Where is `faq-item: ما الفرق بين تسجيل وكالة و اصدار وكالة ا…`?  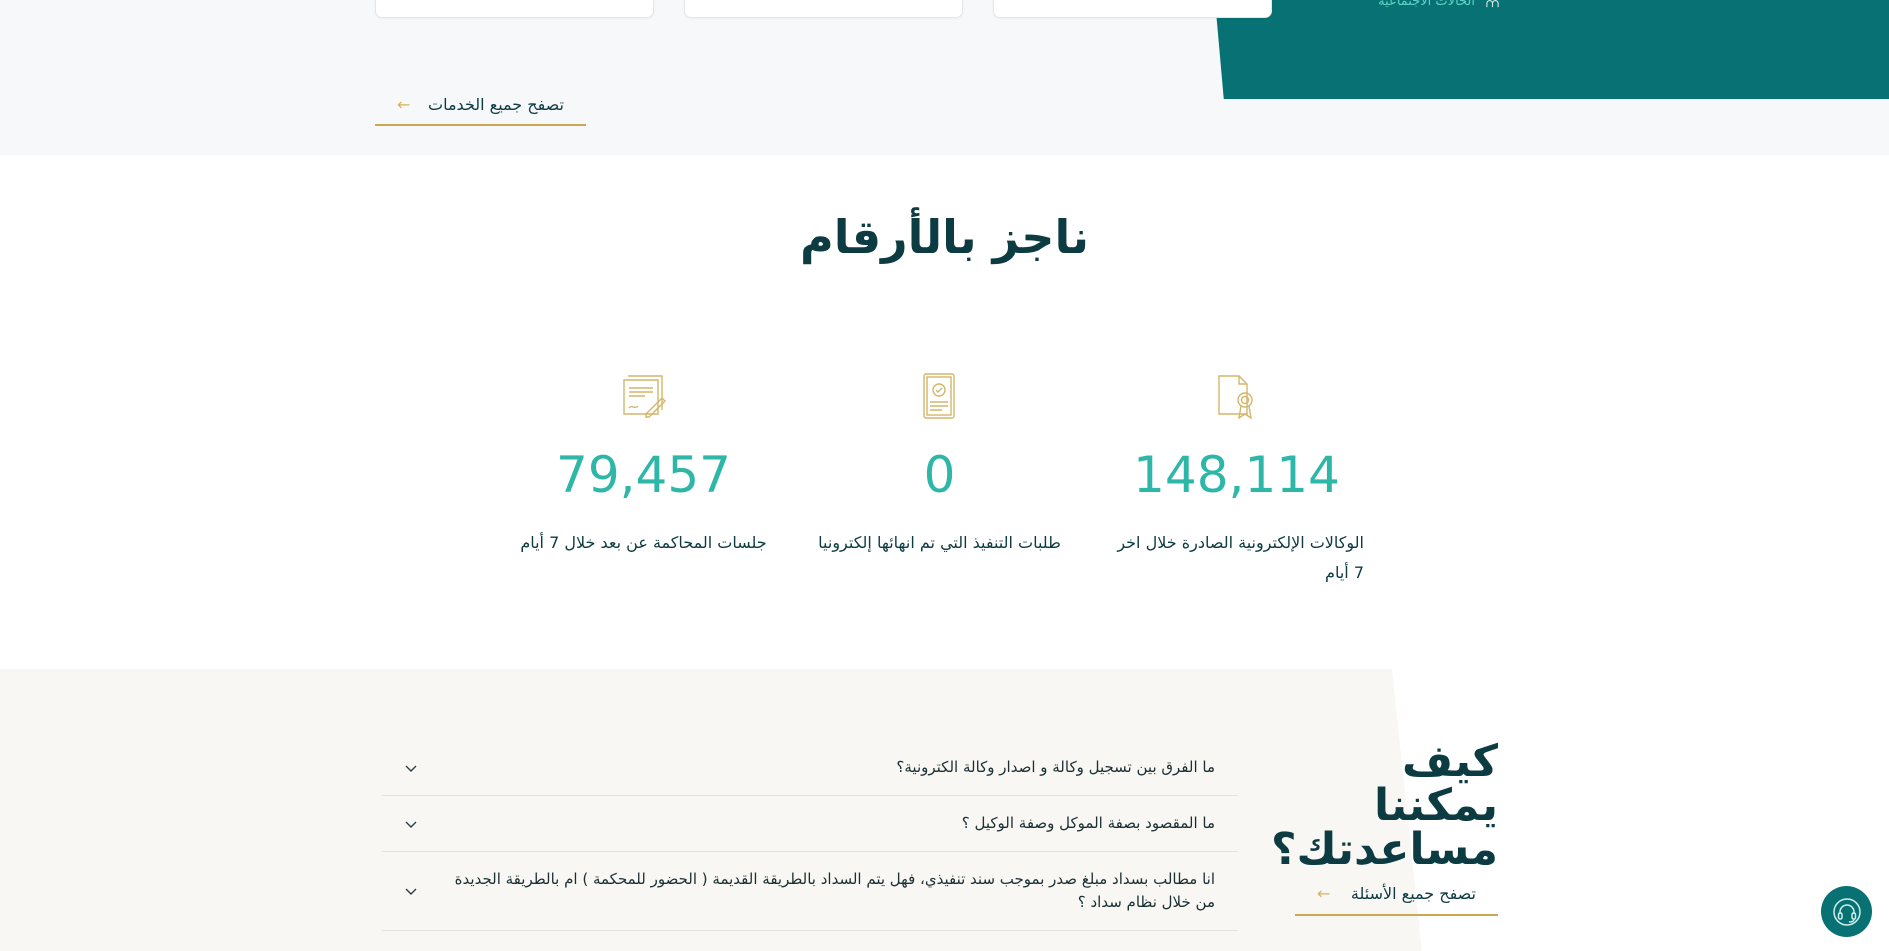 faq-item: ما الفرق بين تسجيل وكالة و اصدار وكالة ا… is located at coordinates (810, 768).